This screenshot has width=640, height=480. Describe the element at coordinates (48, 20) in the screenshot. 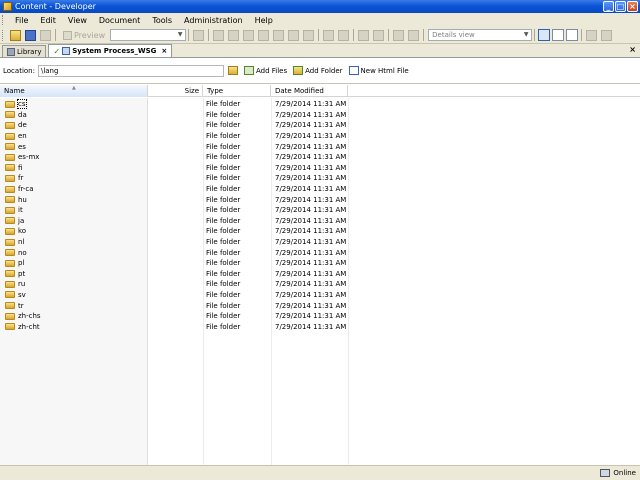

I see `menu-edit: Edit` at that location.